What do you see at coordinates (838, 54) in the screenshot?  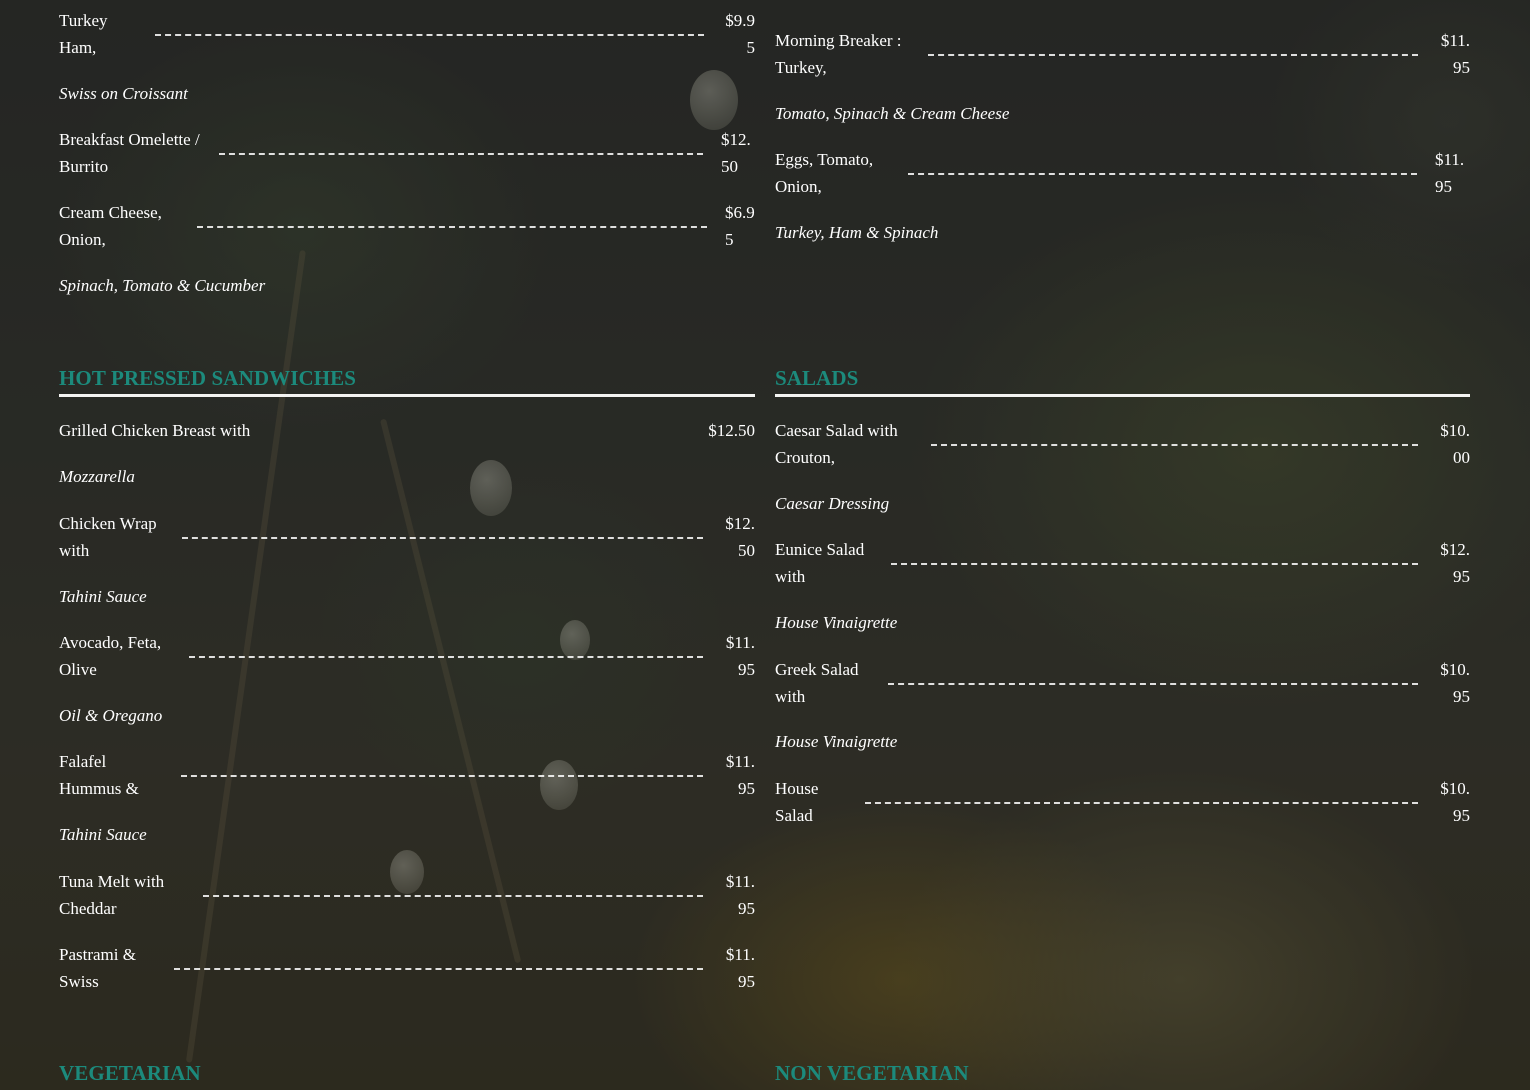 I see `item-name: Morning Breaker : Turkey,` at bounding box center [838, 54].